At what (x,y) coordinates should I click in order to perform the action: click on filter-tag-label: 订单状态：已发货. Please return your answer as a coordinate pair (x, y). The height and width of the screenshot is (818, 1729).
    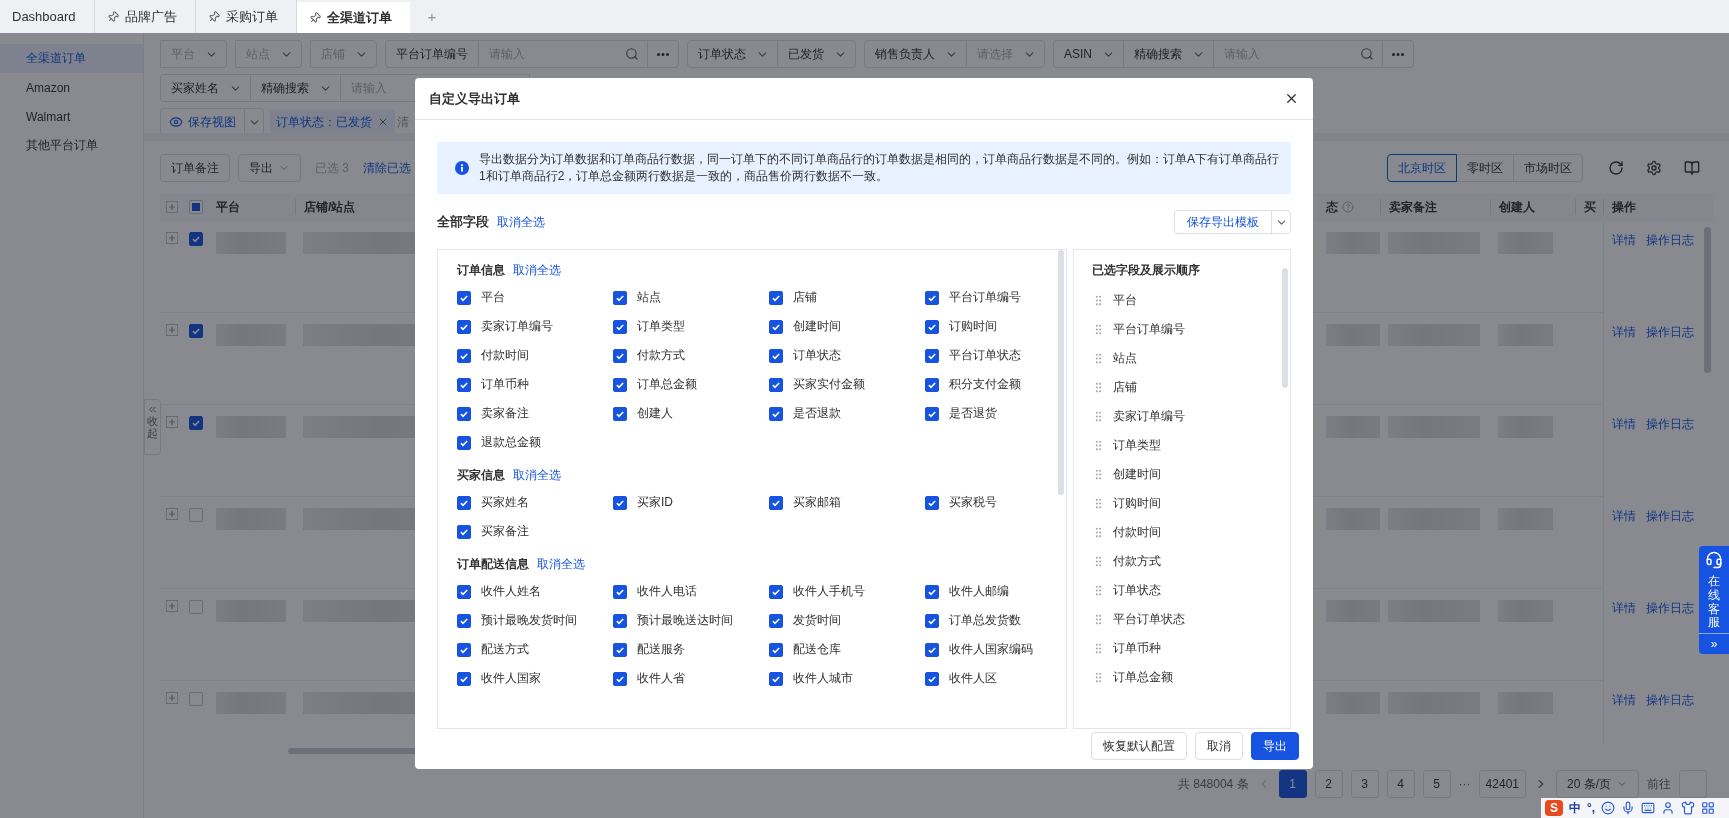
    Looking at the image, I should click on (324, 122).